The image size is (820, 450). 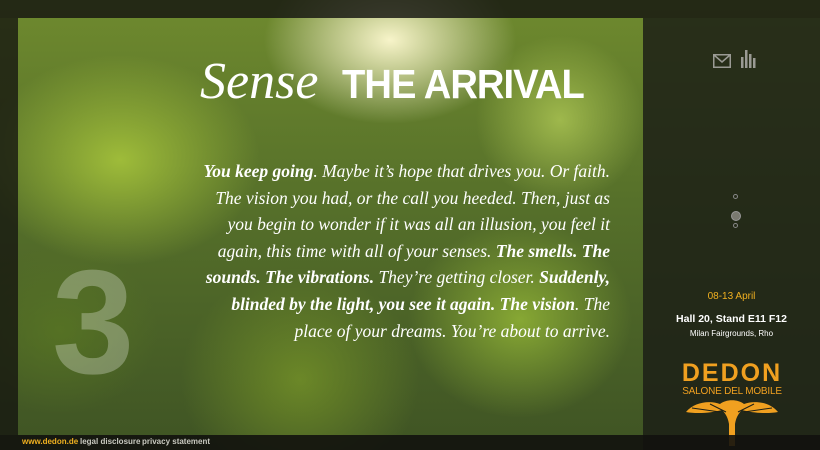 I want to click on left-bar, so click(x=9, y=226).